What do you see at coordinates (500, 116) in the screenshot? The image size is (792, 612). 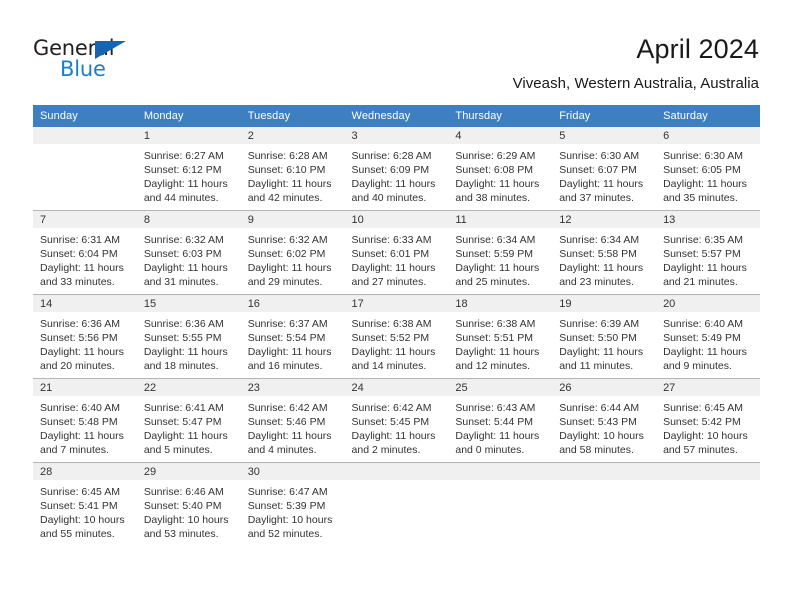 I see `weekday-header-thursday: Thursday` at bounding box center [500, 116].